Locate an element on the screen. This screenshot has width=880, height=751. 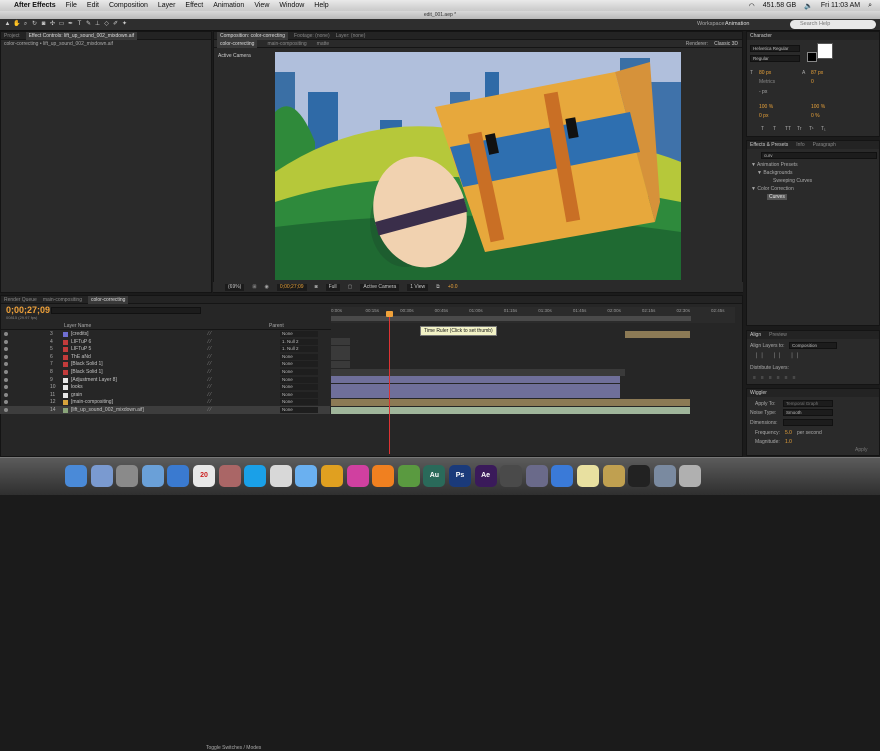
dimensions-select is located at coordinates (808, 422).